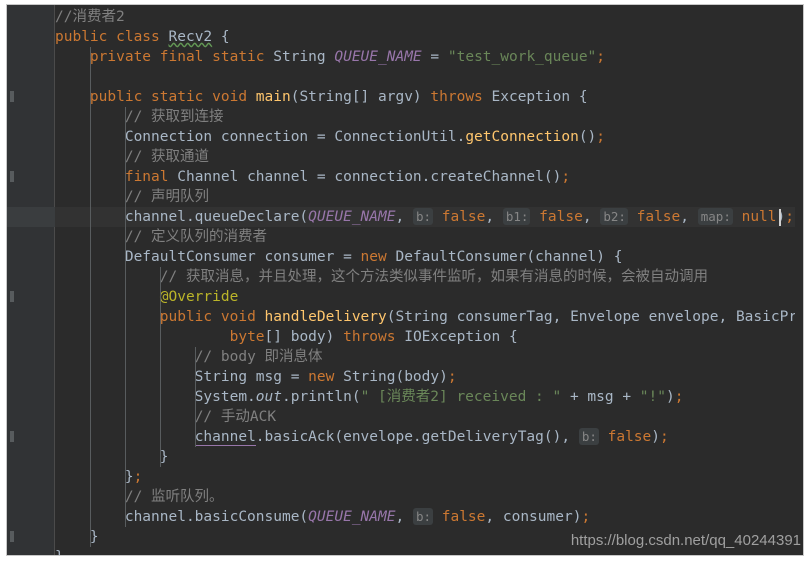 Image resolution: width=810 pixels, height=562 pixels. What do you see at coordinates (31, 217) in the screenshot?
I see `current-line-gutter-highlight` at bounding box center [31, 217].